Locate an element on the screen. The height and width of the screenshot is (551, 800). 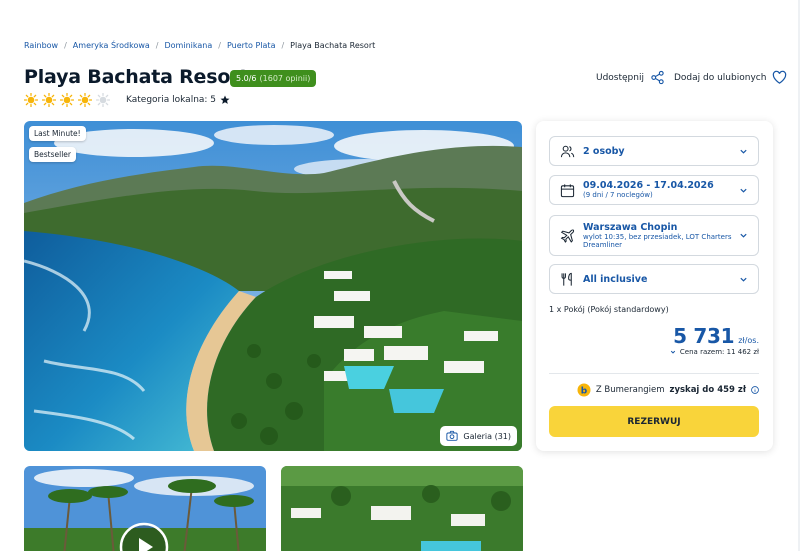
calendar-icon is located at coordinates (567, 190).